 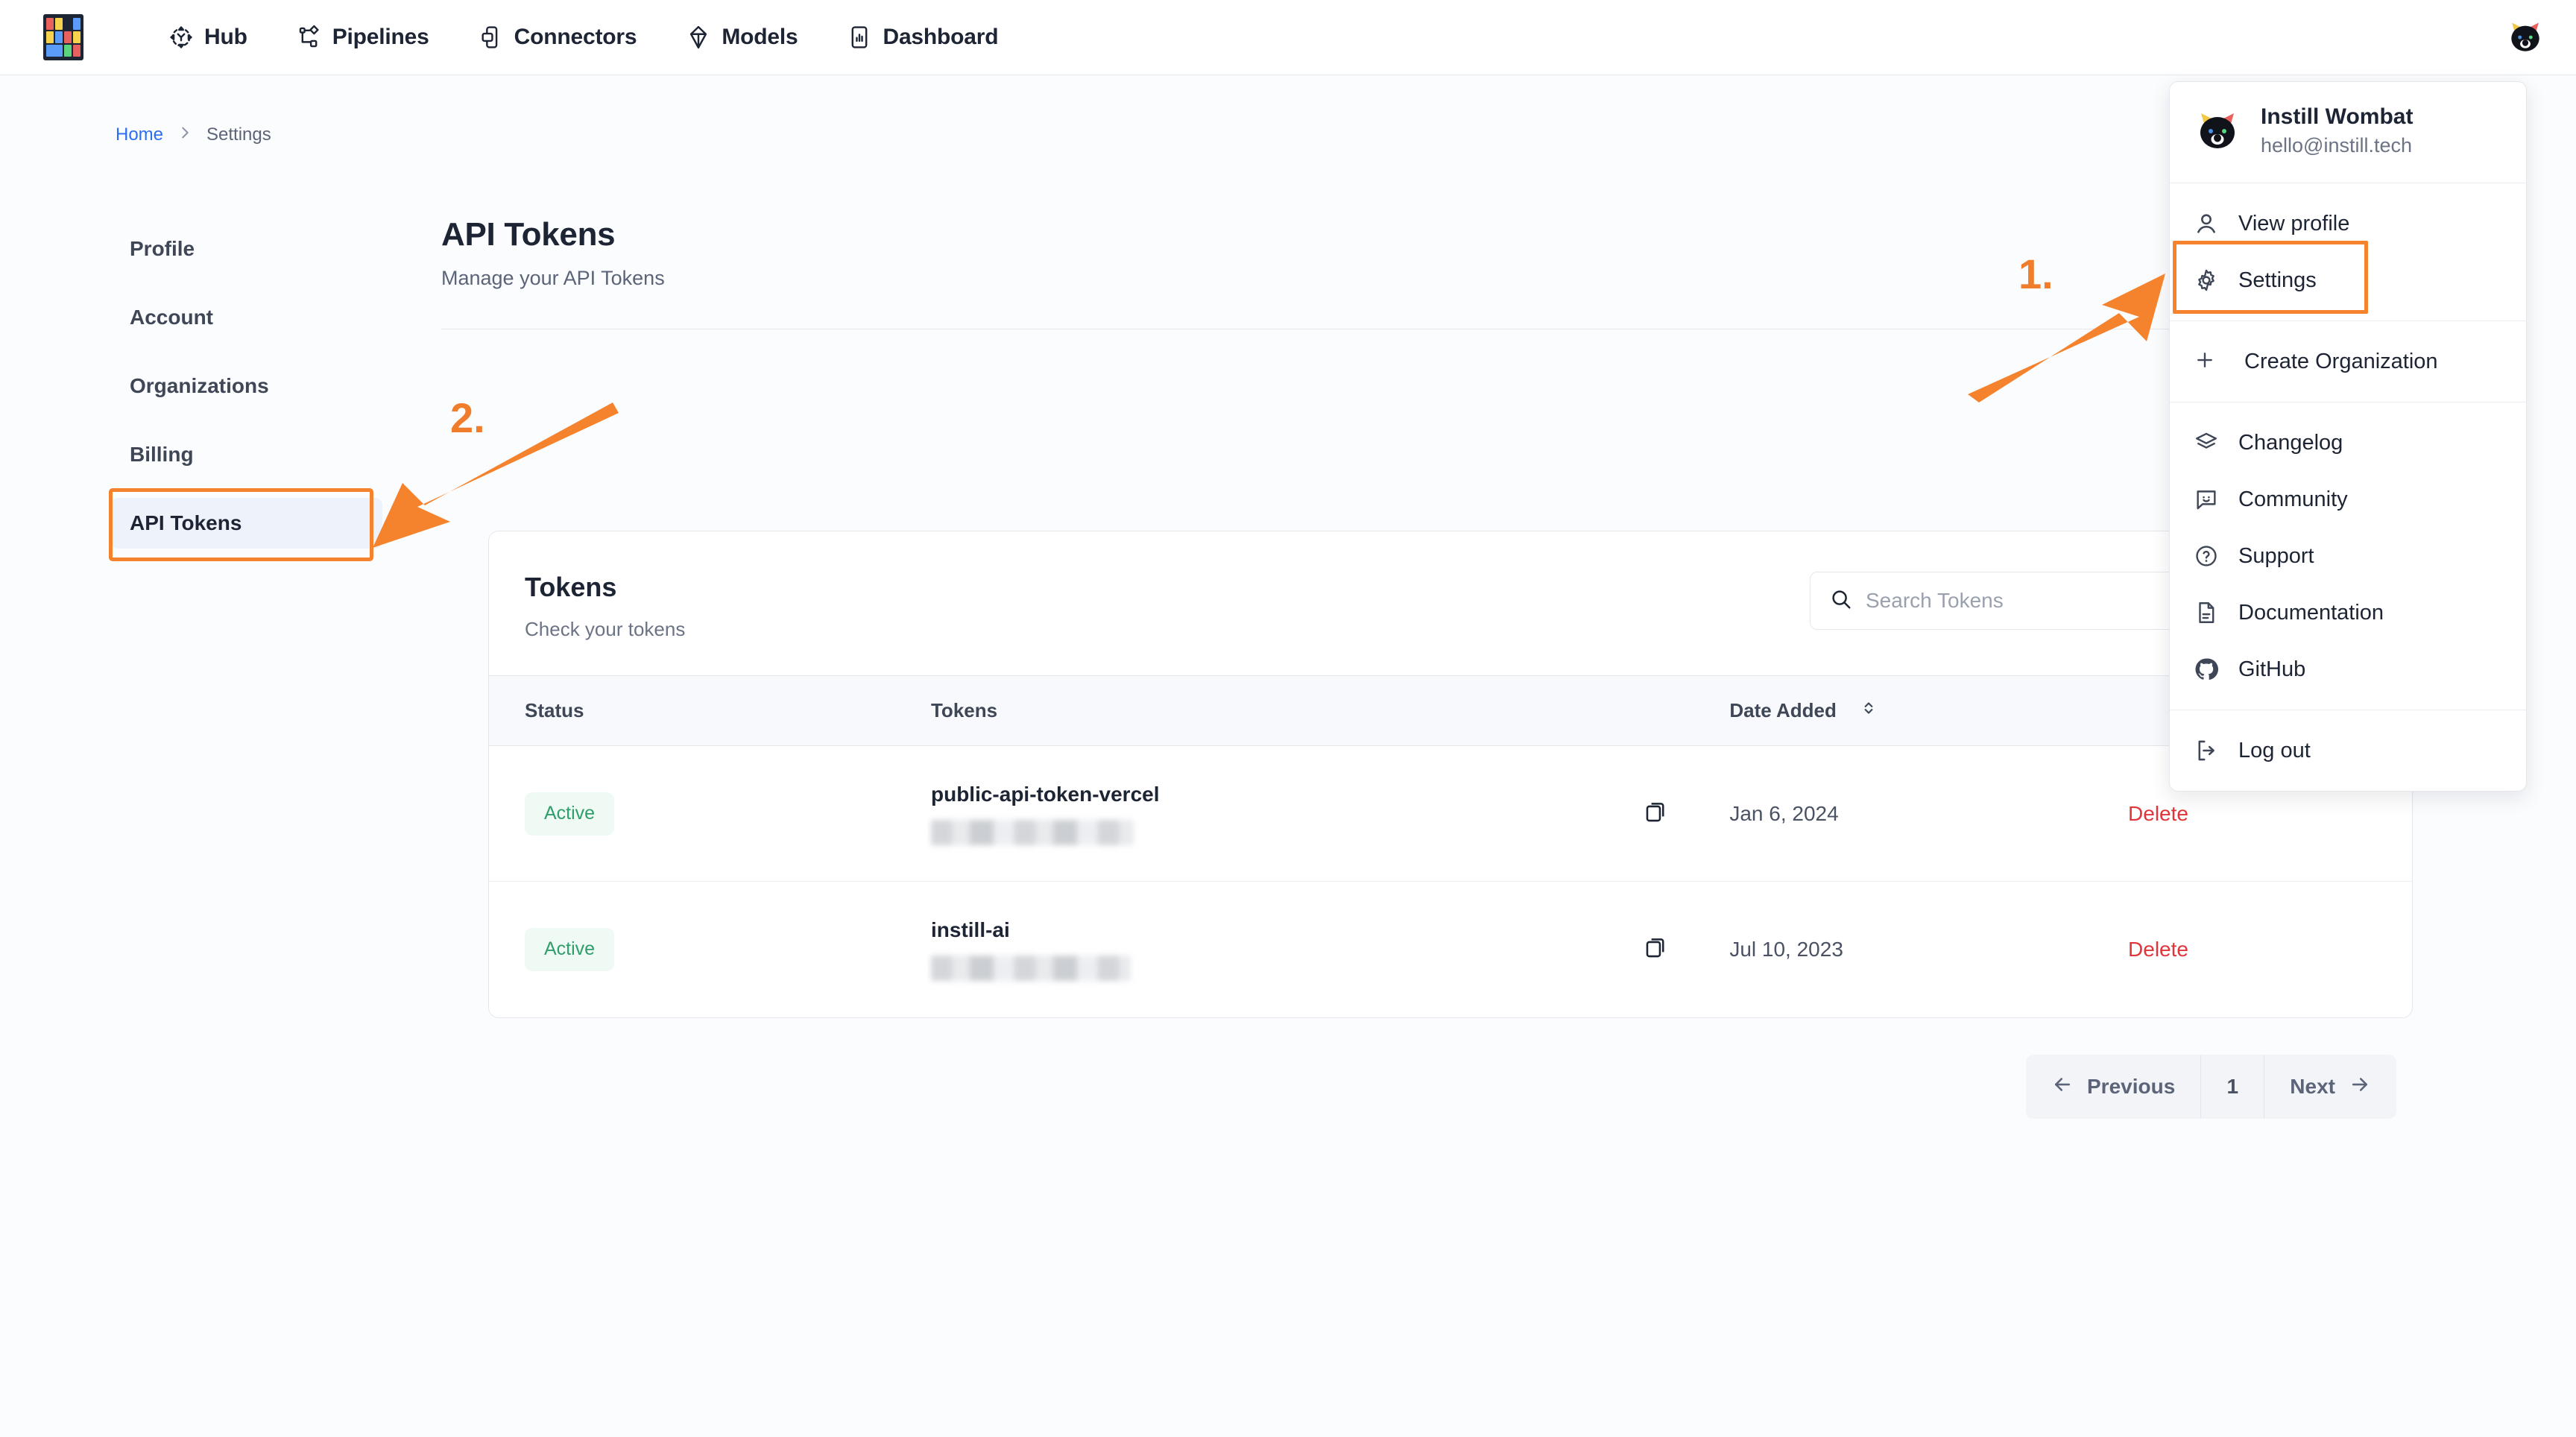 What do you see at coordinates (1450, 603) in the screenshot?
I see `tokens-card-header: Tokens Check your tokens` at bounding box center [1450, 603].